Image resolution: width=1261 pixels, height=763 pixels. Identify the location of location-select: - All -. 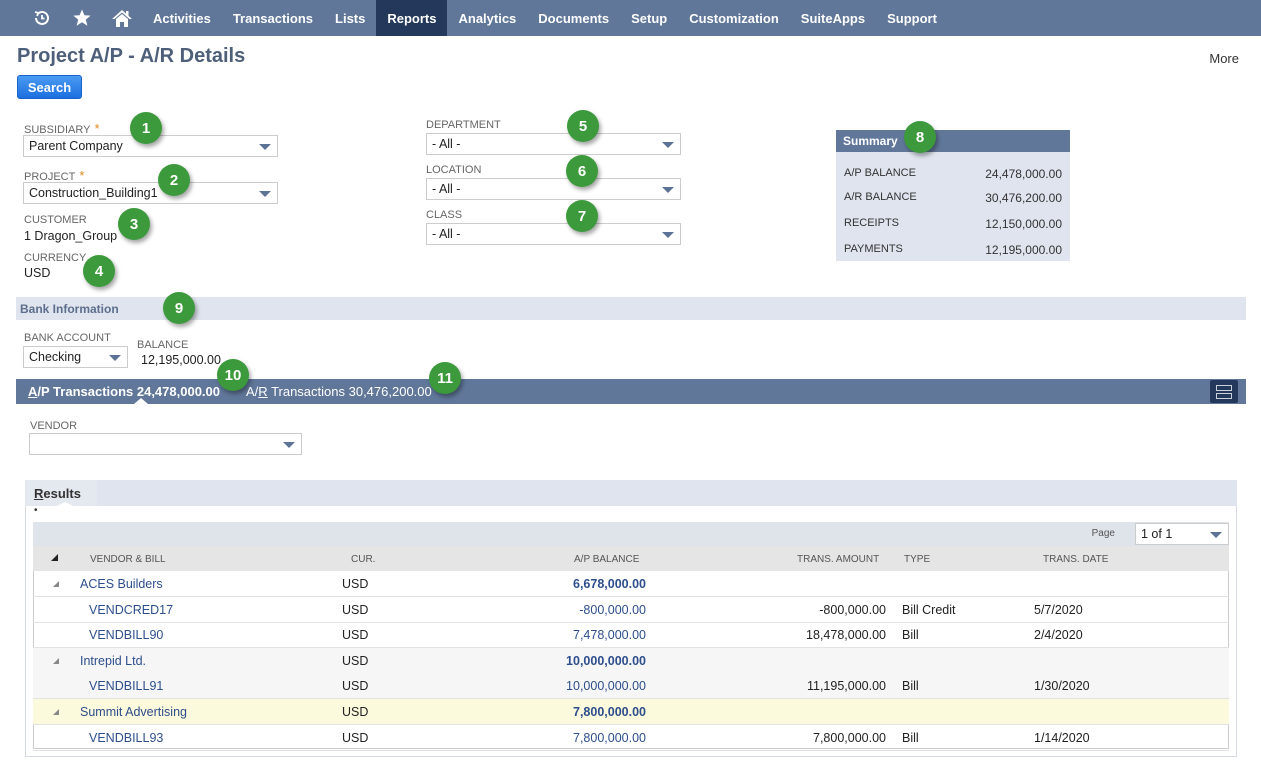
(553, 189).